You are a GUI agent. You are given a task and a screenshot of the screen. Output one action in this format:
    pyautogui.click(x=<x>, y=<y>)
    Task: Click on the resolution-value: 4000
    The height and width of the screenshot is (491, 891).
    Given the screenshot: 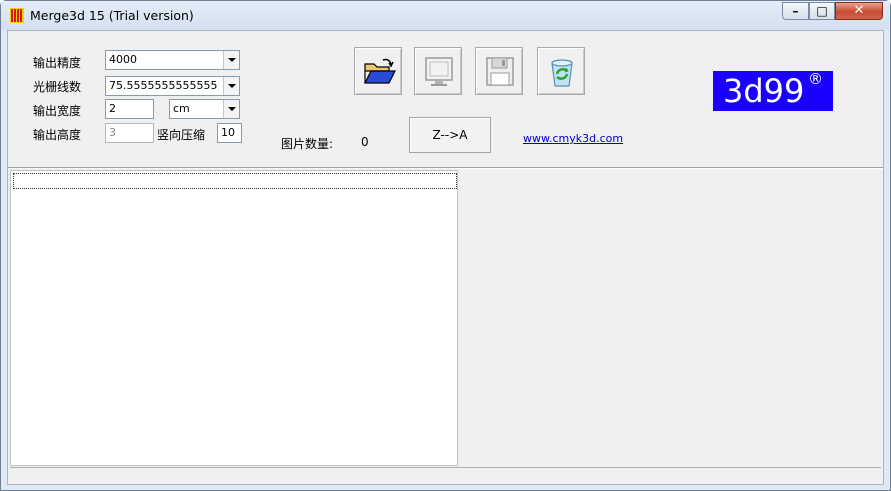 What is the action you would take?
    pyautogui.click(x=123, y=59)
    